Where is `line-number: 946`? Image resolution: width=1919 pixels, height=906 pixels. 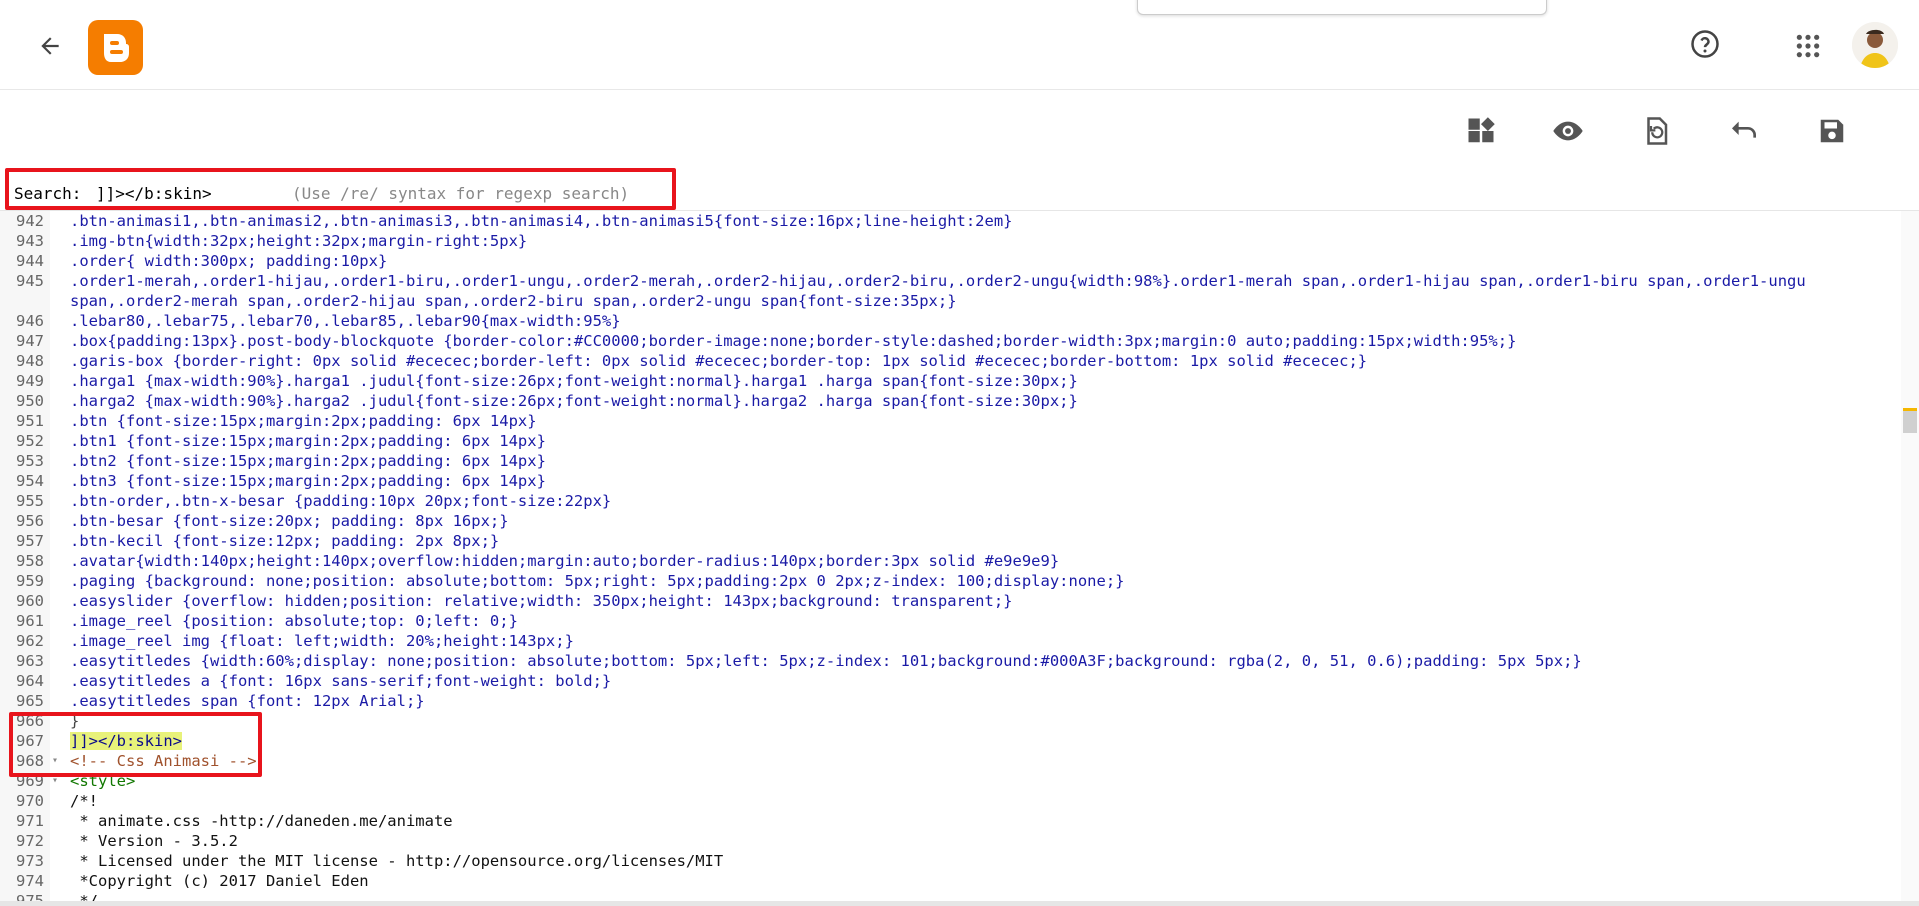 line-number: 946 is located at coordinates (25, 321).